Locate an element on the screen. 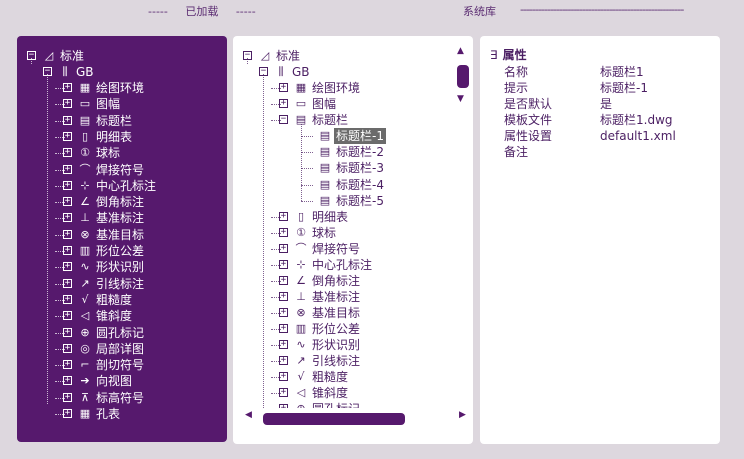  library-tree-root: − ◿ 标准 is located at coordinates (344, 56).